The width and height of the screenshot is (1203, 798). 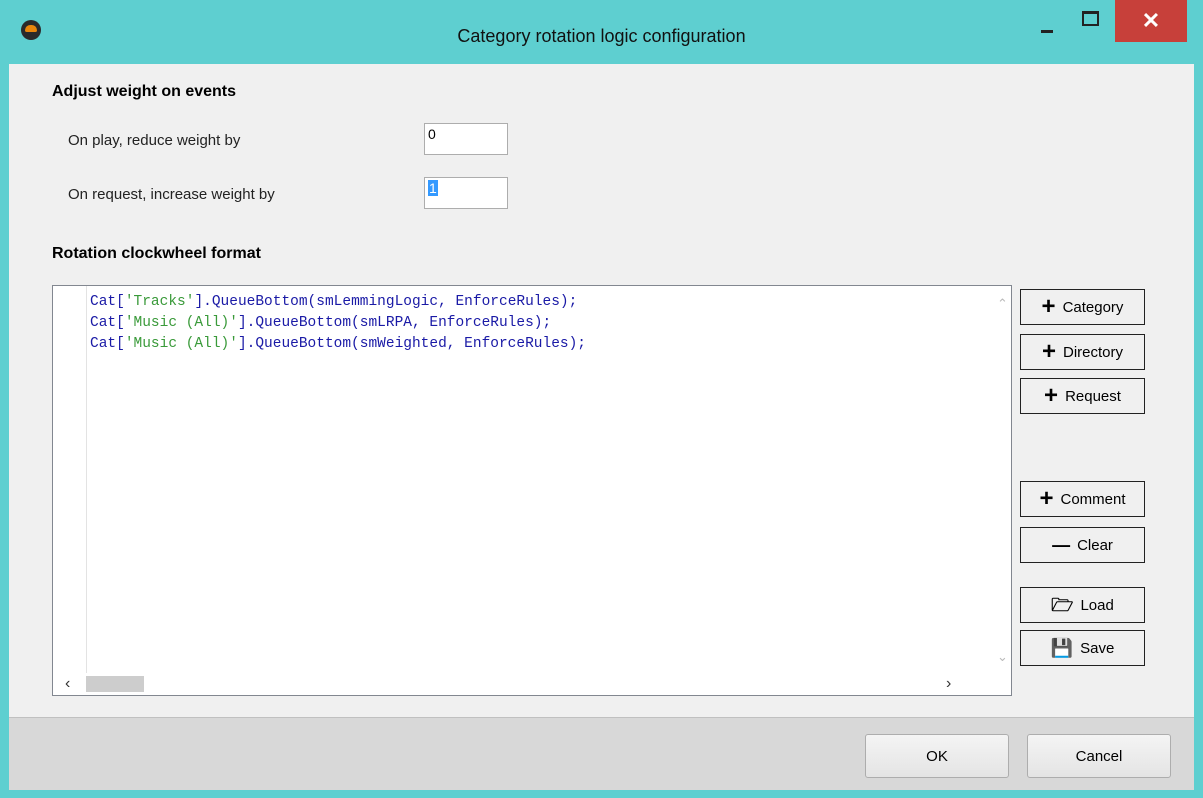 What do you see at coordinates (171, 194) in the screenshot?
I see `request-weight-label: On request, increase weight by` at bounding box center [171, 194].